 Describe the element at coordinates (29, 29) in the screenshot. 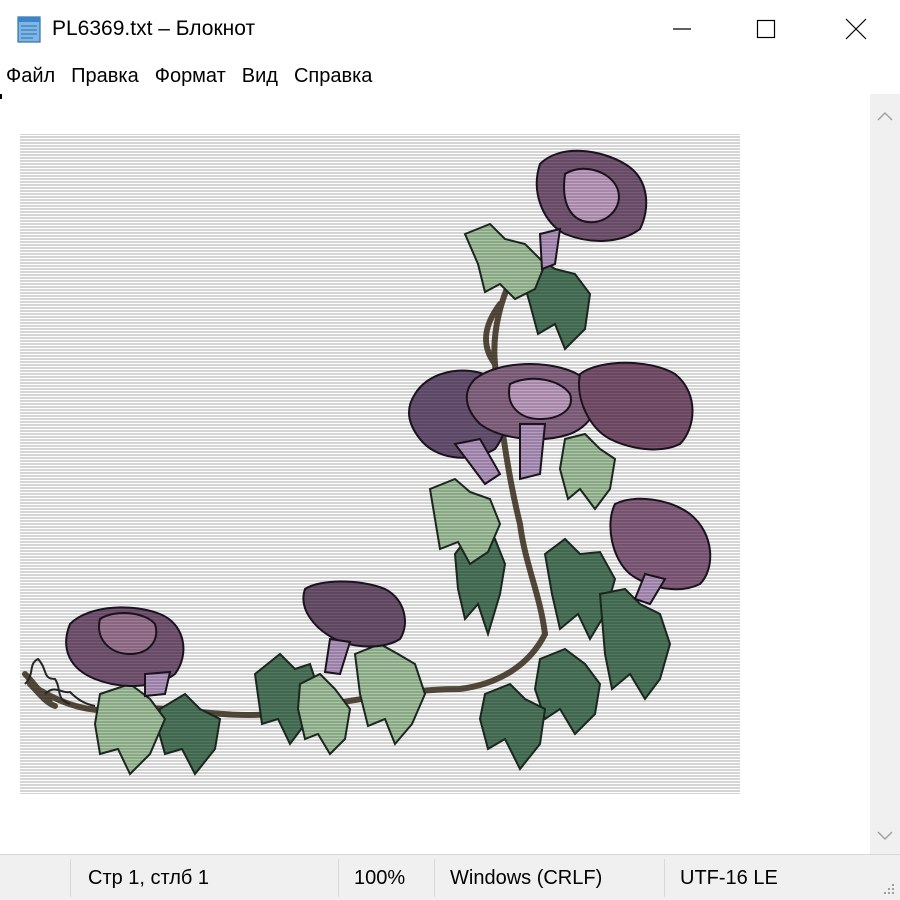

I see `notepad-icon` at that location.